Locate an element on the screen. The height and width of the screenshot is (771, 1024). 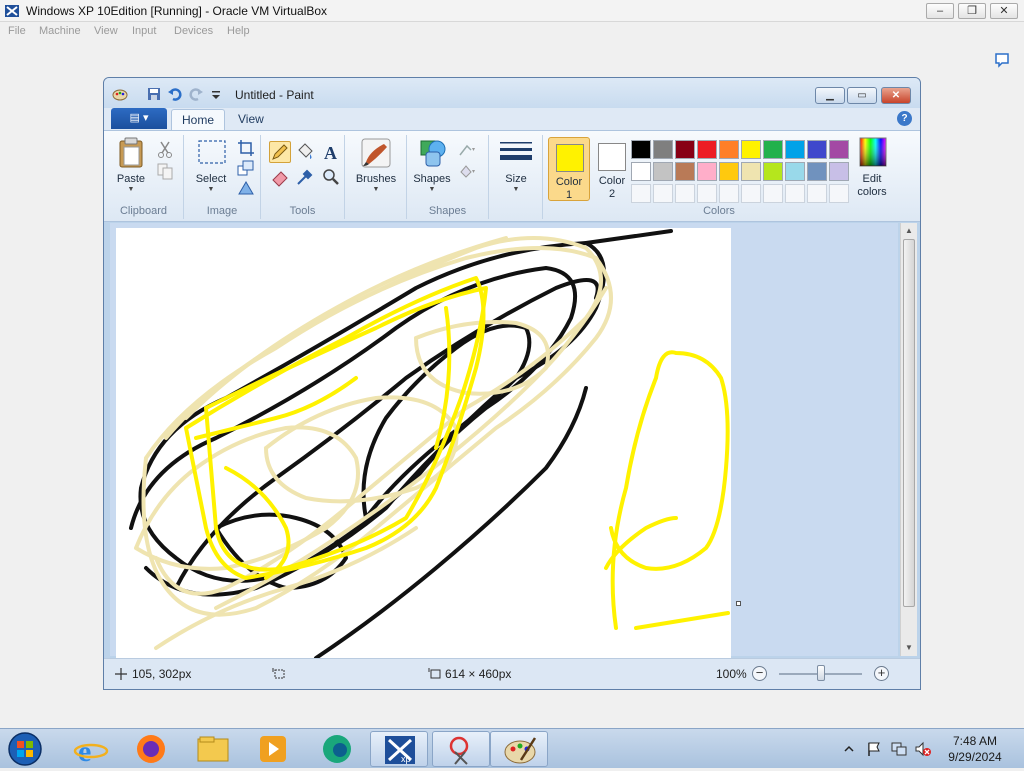
text-tool-icon: A is located at coordinates (331, 152).